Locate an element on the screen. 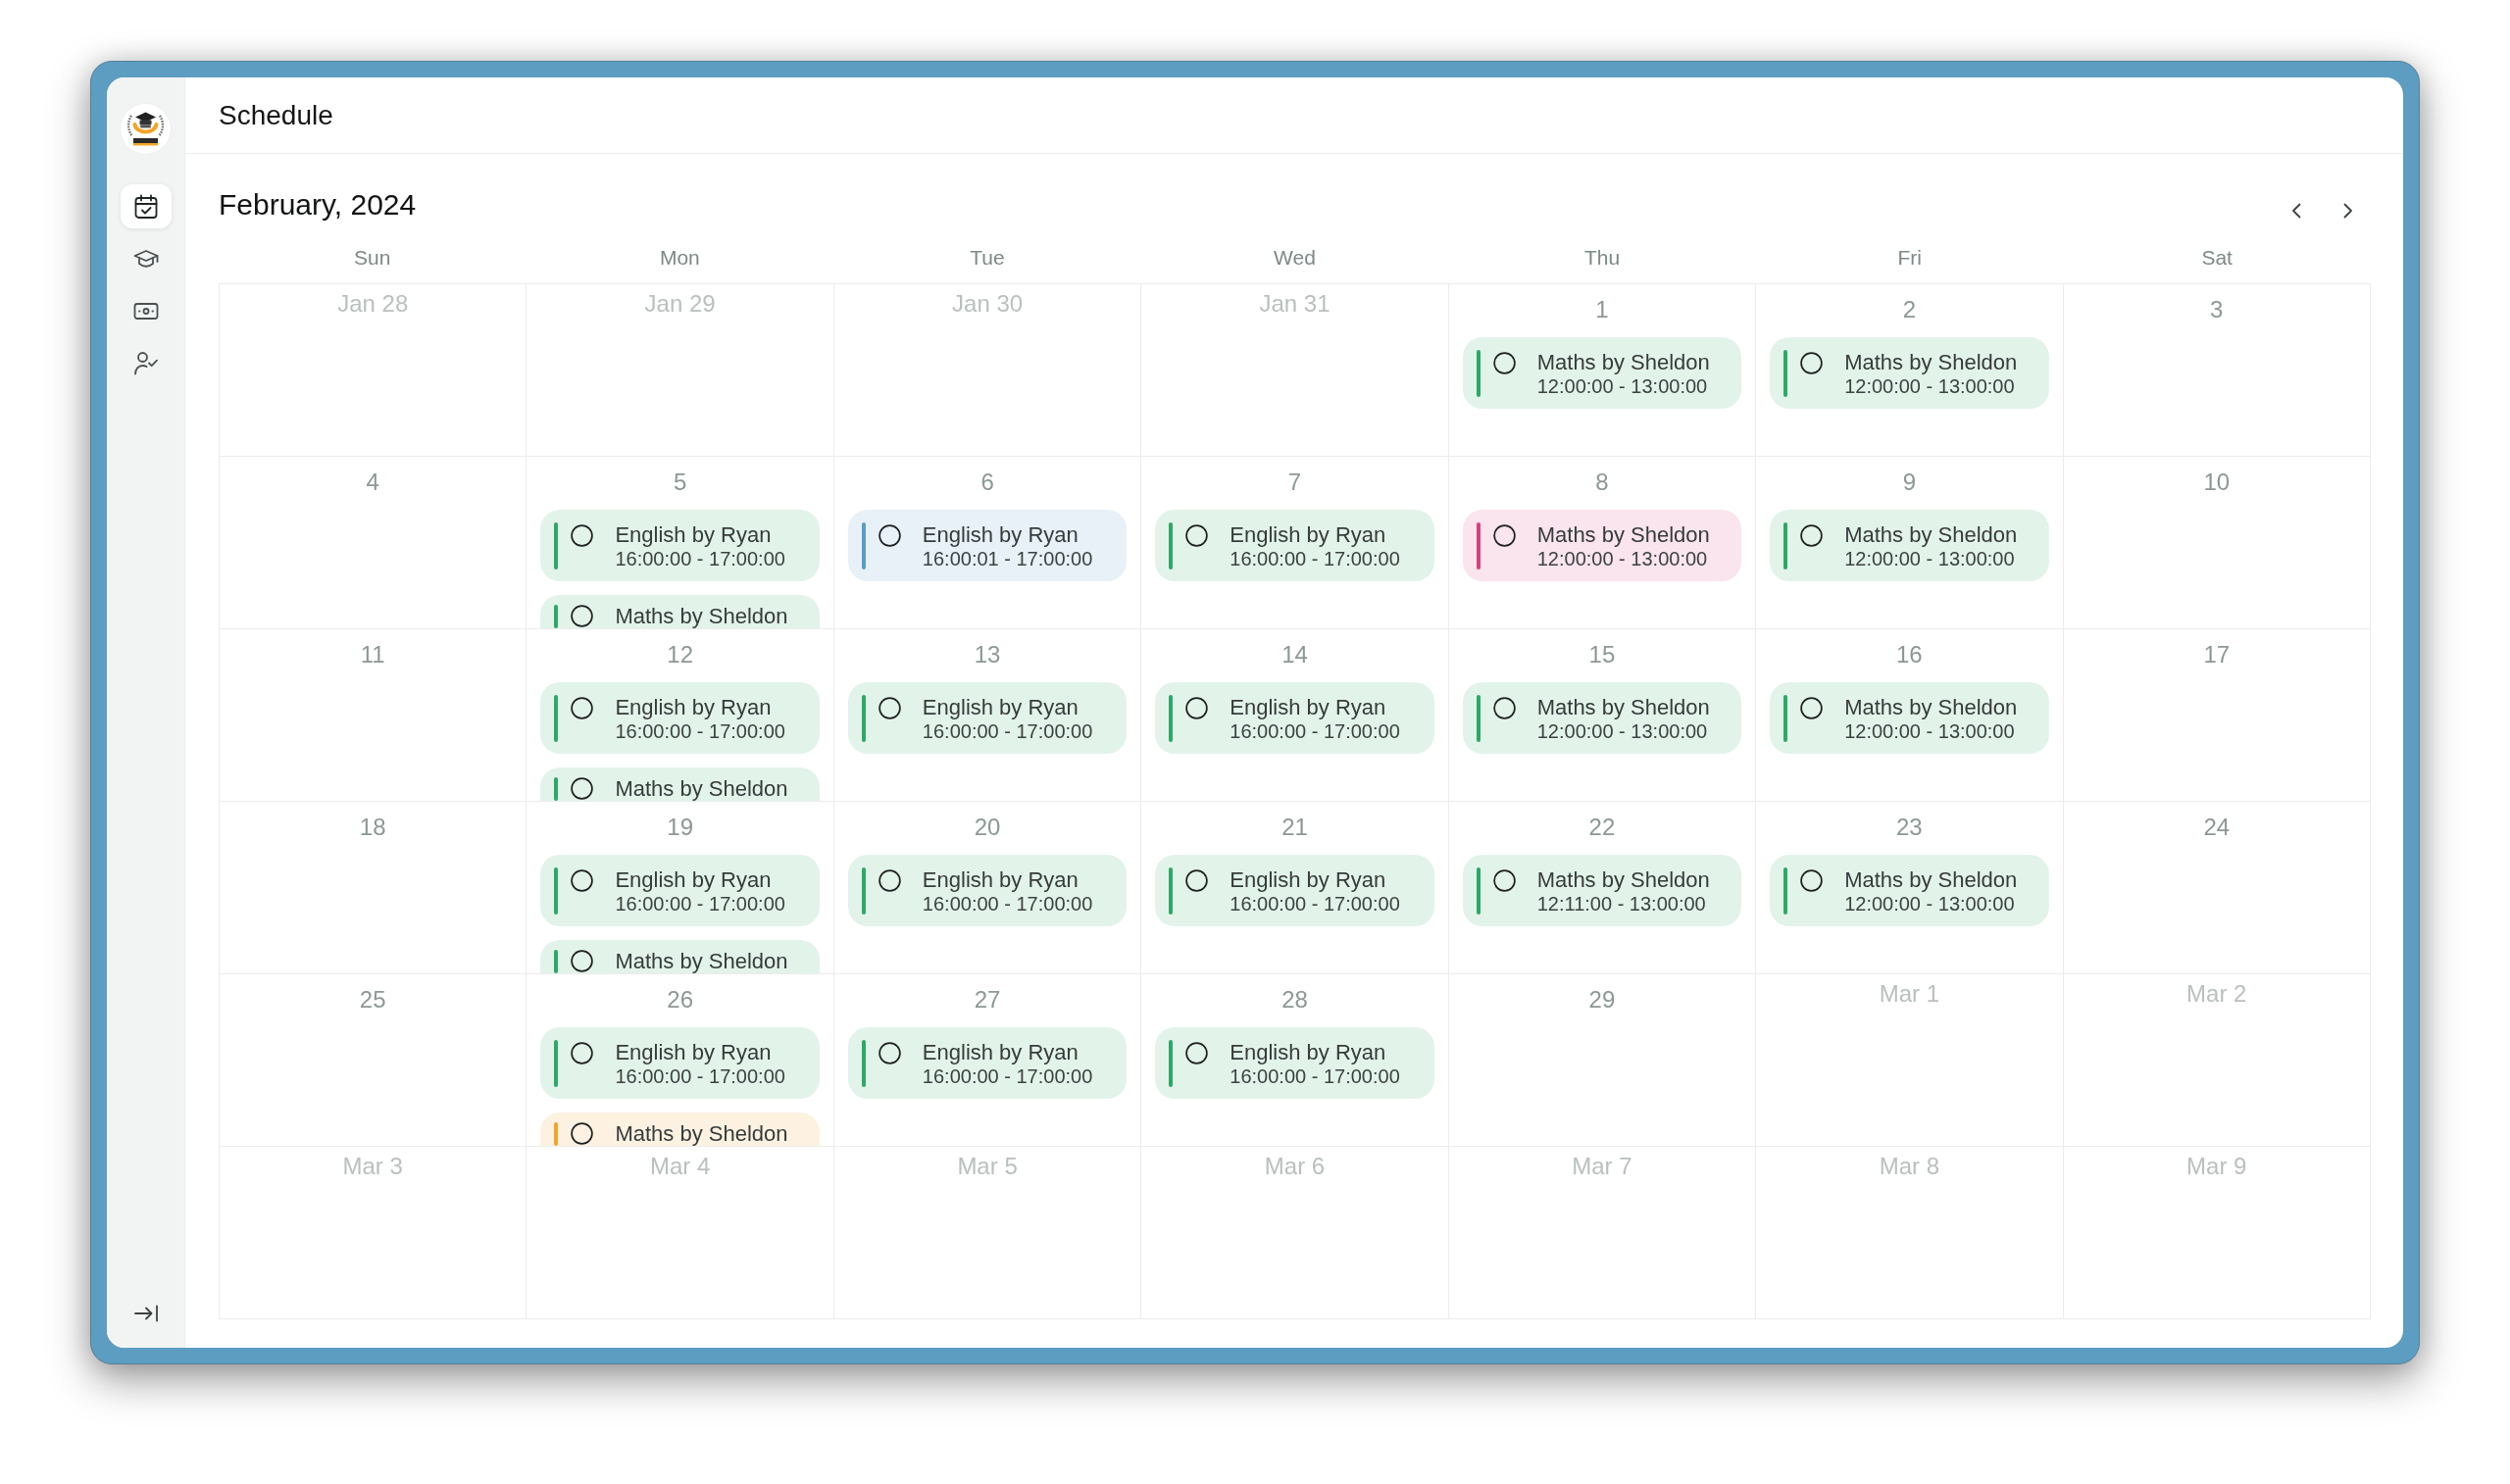 The height and width of the screenshot is (1484, 2510). day-number: 1 is located at coordinates (1602, 310).